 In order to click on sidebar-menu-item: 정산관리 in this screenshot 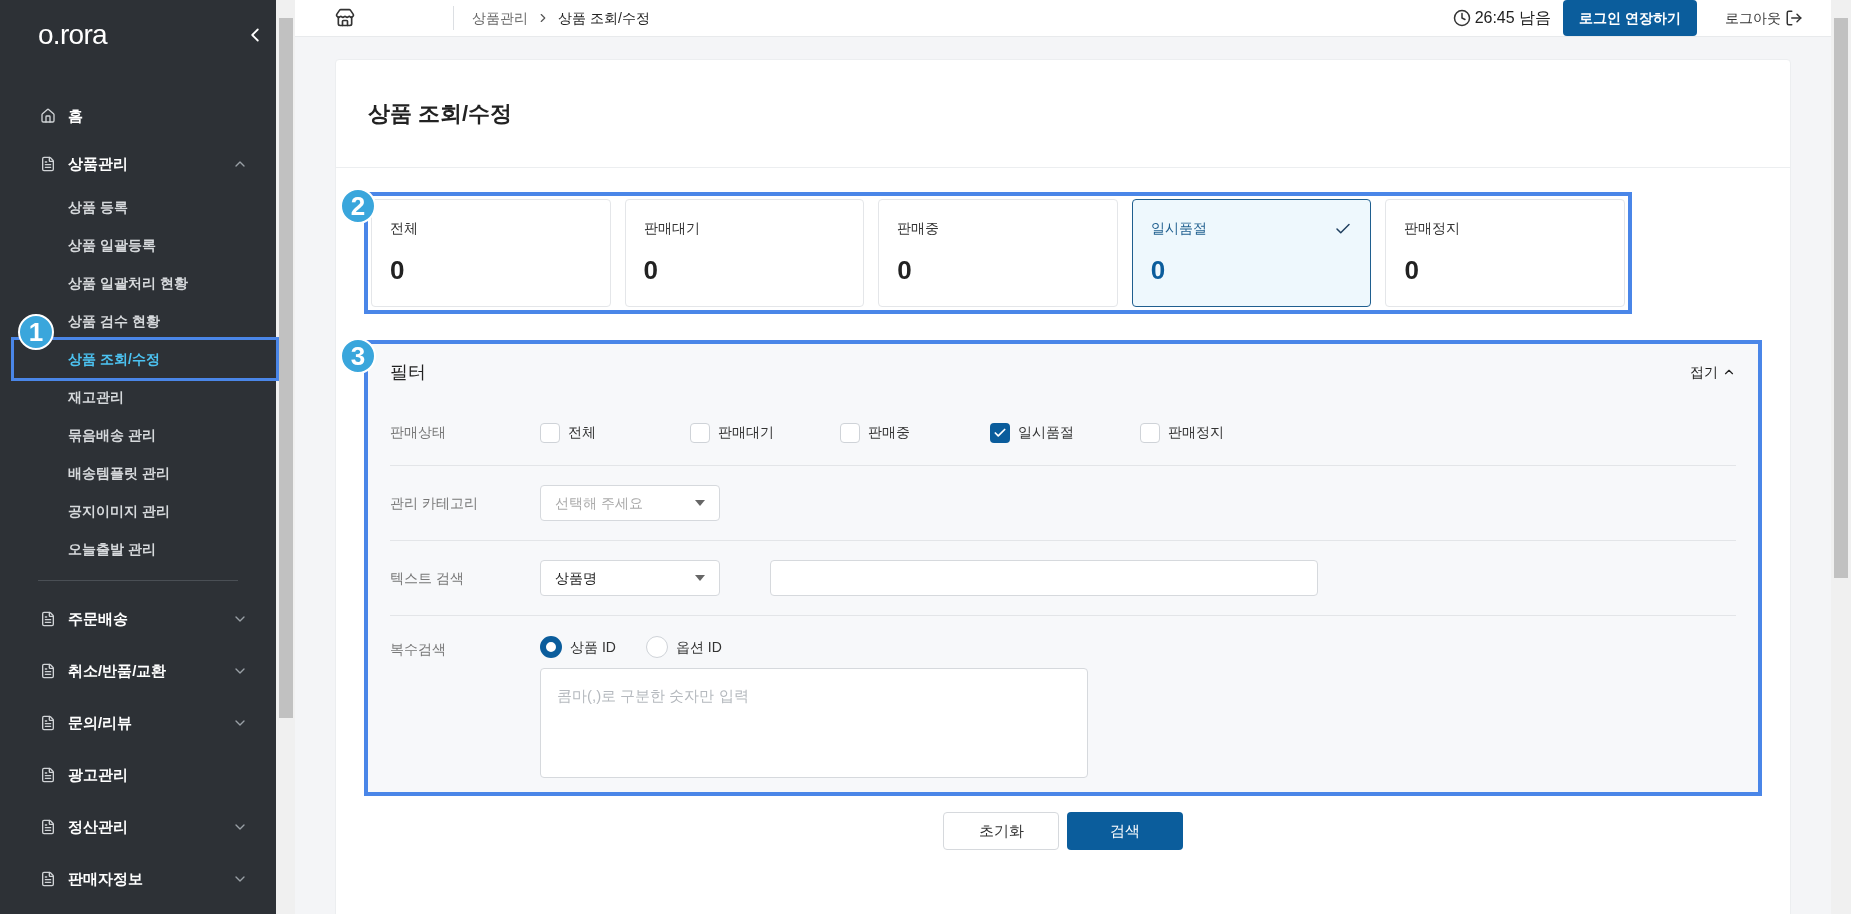, I will do `click(138, 827)`.